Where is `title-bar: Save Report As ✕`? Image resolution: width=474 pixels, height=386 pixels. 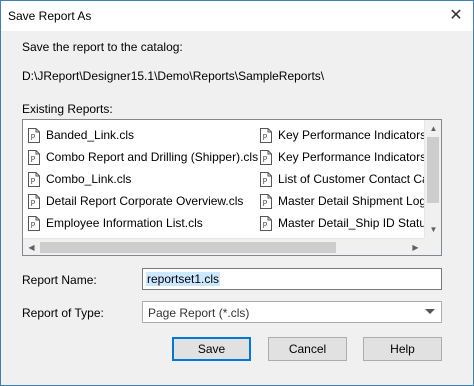 title-bar: Save Report As ✕ is located at coordinates (237, 16).